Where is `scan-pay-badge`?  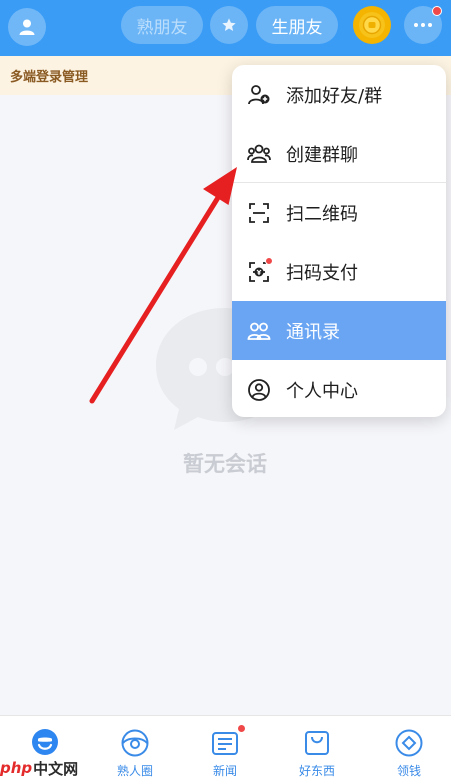
scan-pay-badge is located at coordinates (269, 260).